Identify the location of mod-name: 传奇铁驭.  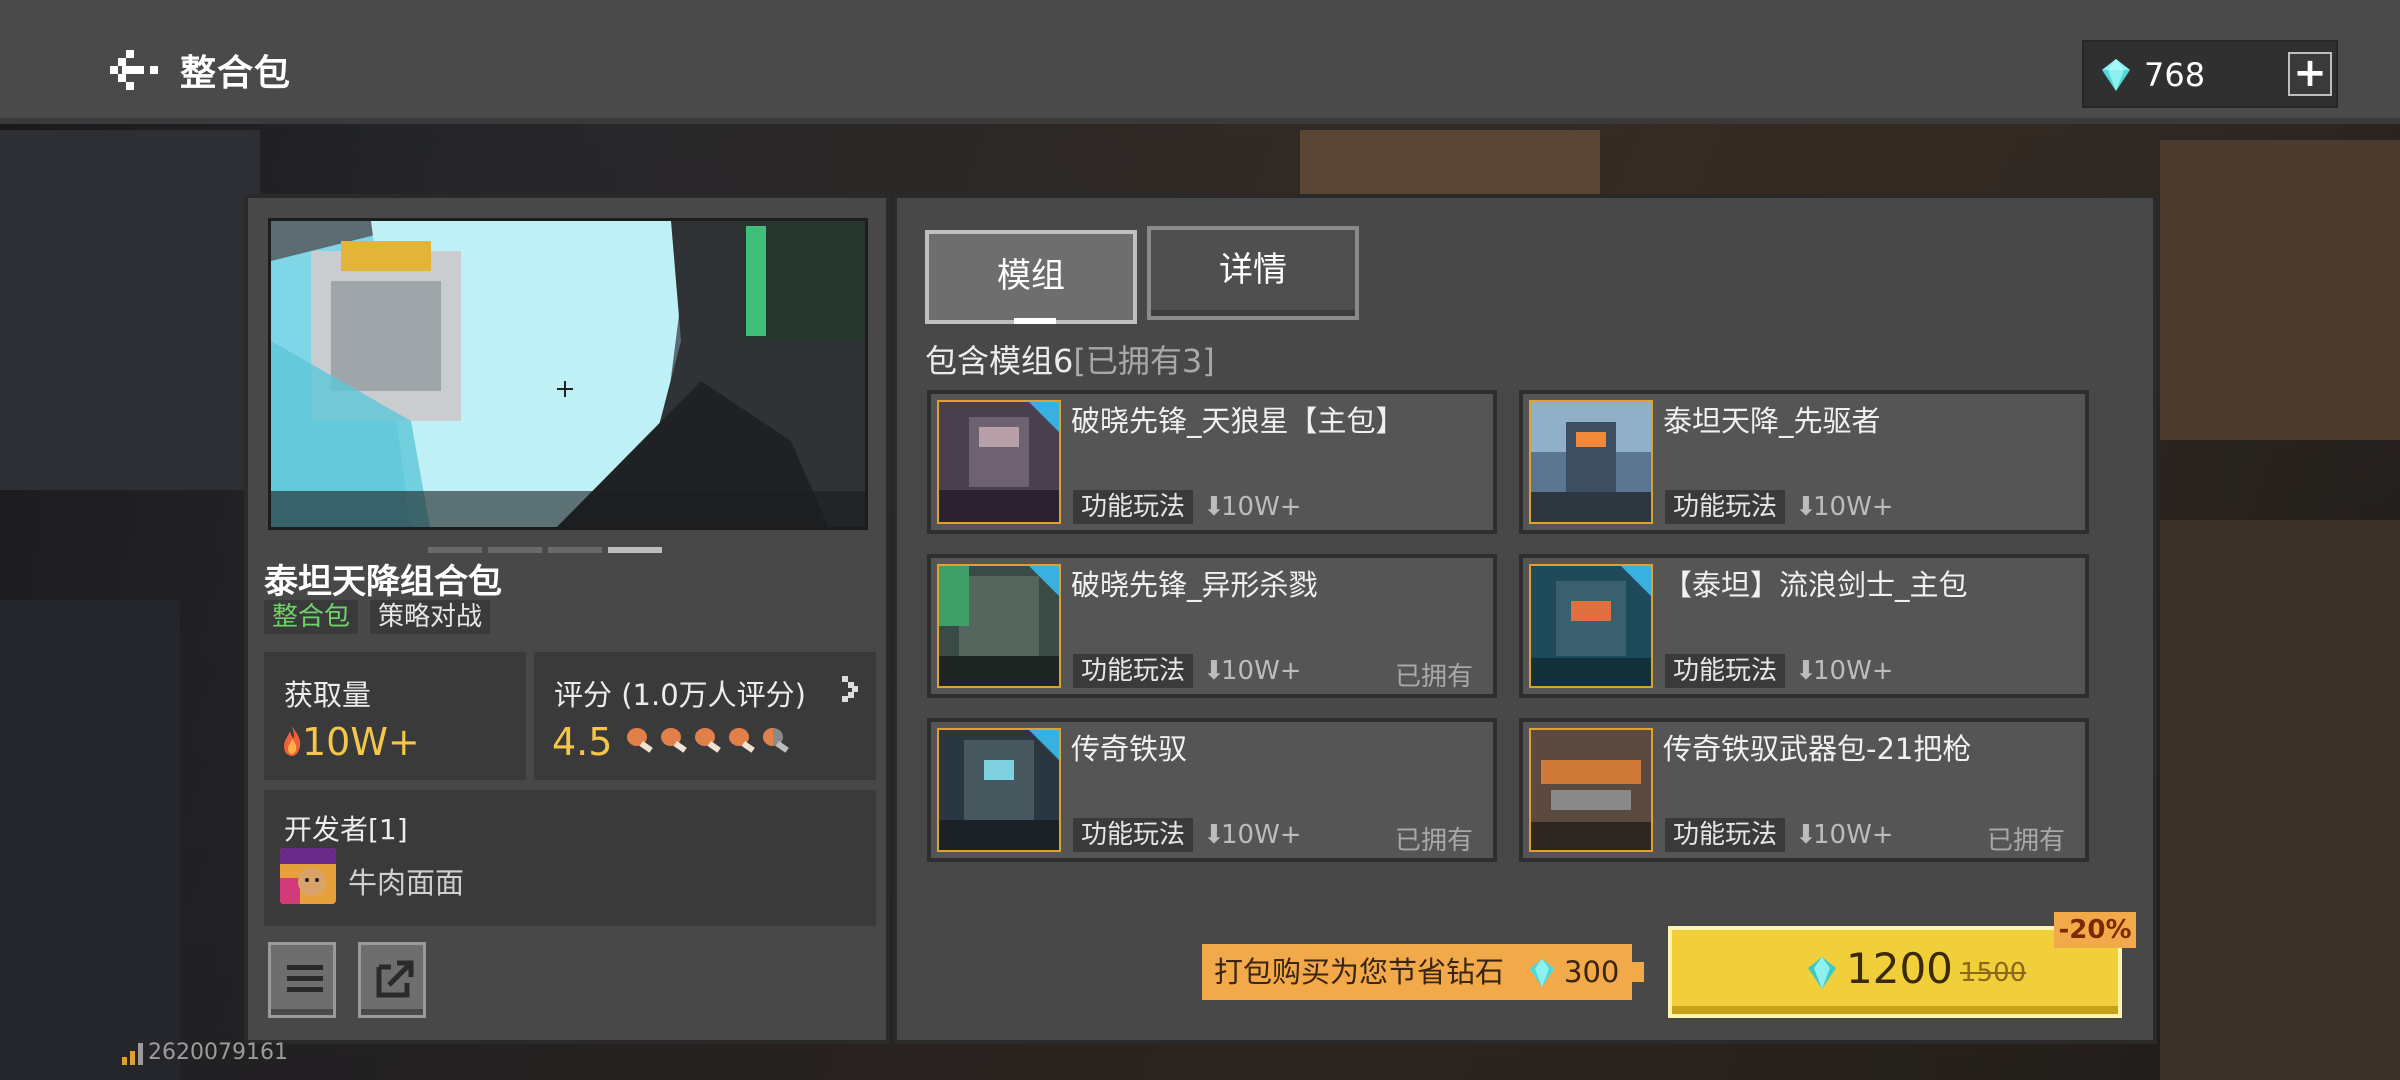
(1129, 749).